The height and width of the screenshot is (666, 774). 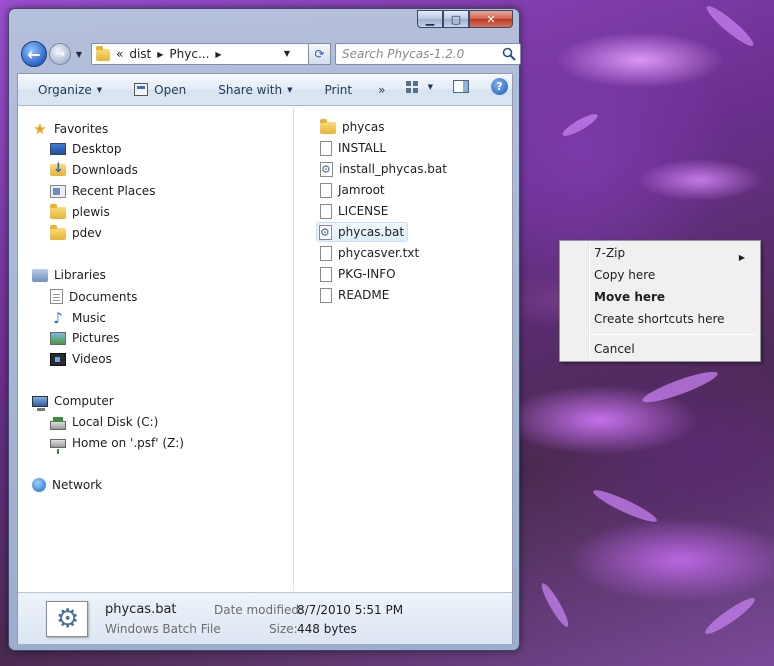 I want to click on nav-item-videos: Videos, so click(x=81, y=359).